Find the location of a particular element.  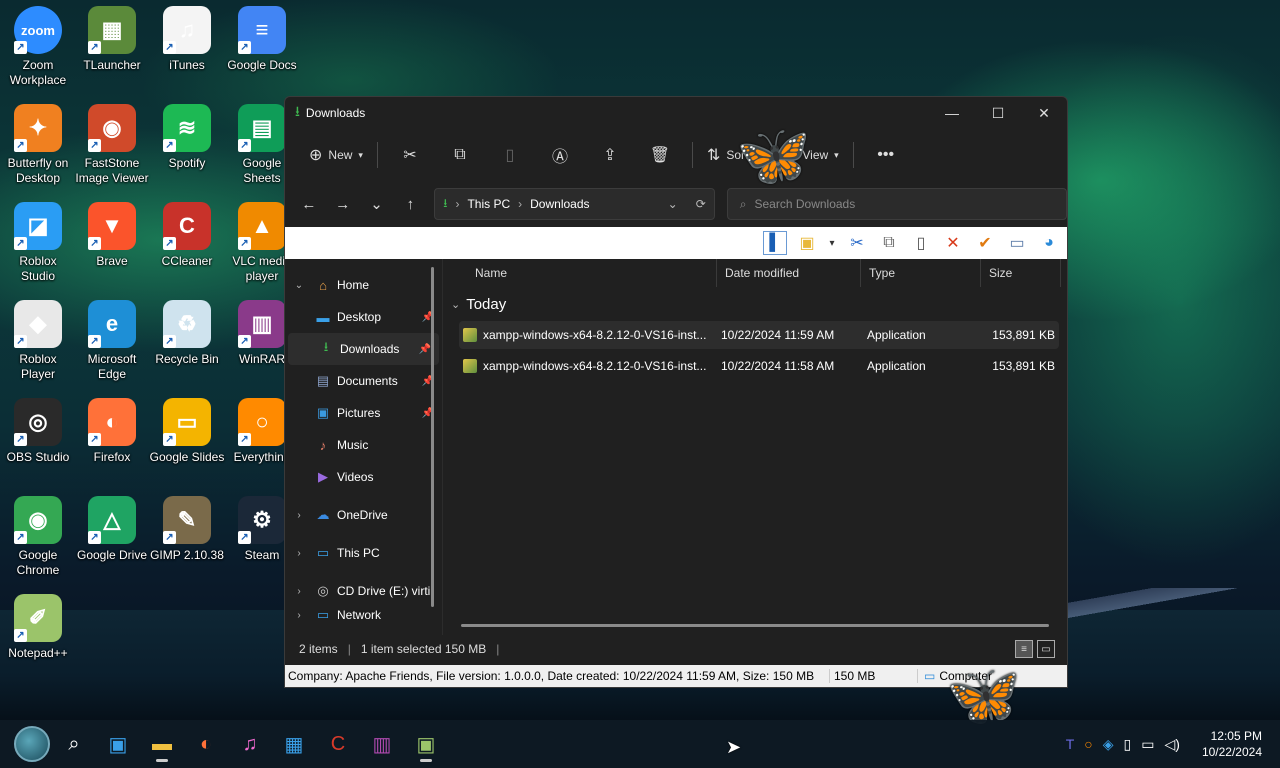

paste-button: ▯ is located at coordinates (510, 155).